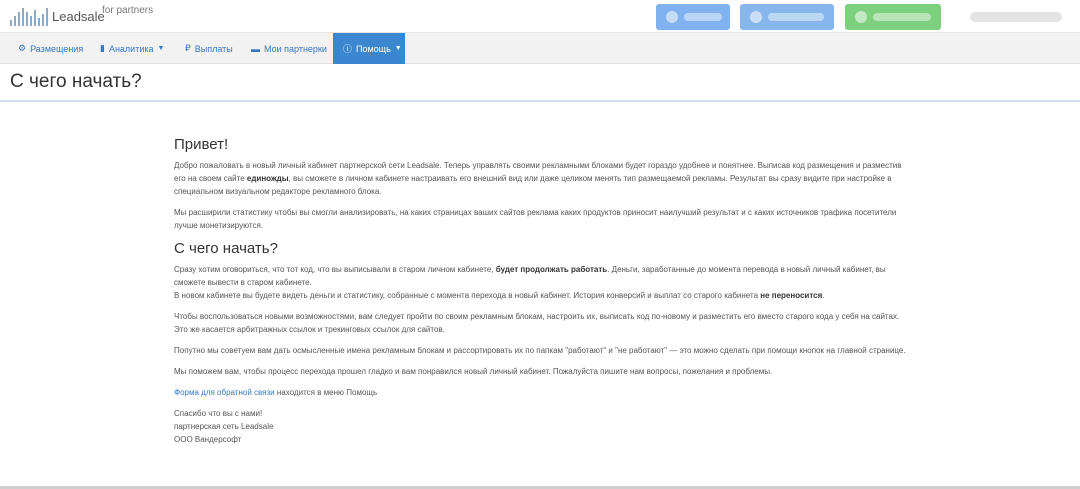  Describe the element at coordinates (693, 17) in the screenshot. I see `balance-button` at that location.